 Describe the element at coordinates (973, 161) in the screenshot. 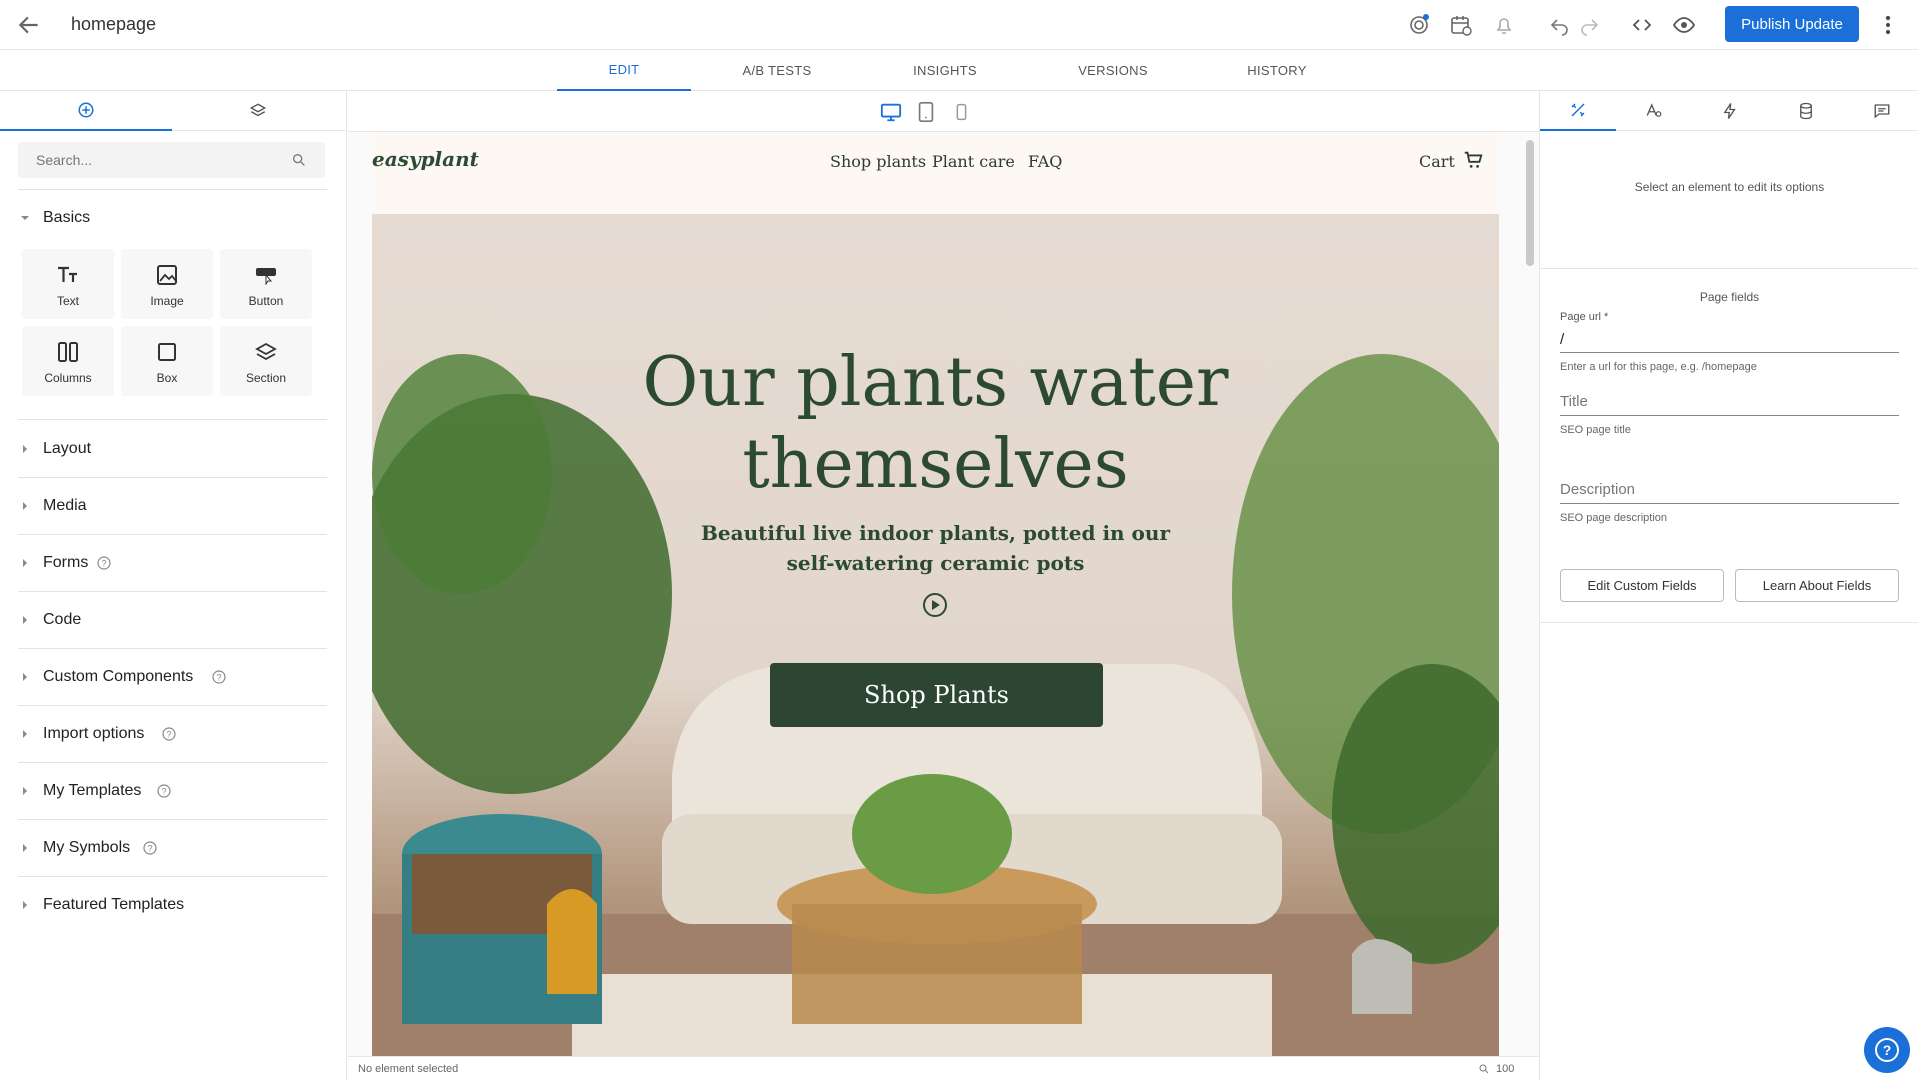

I see `nav-plant-care: Plant care` at that location.